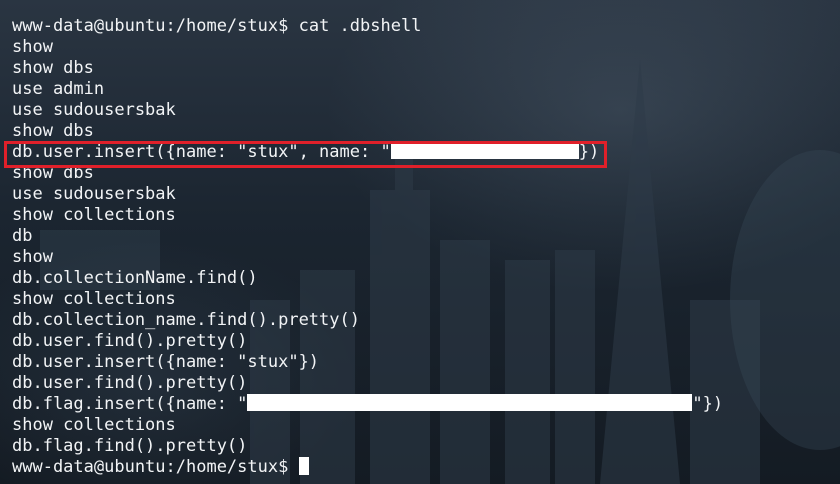 This screenshot has width=840, height=484. I want to click on command-text: cat .dbshell, so click(360, 26).